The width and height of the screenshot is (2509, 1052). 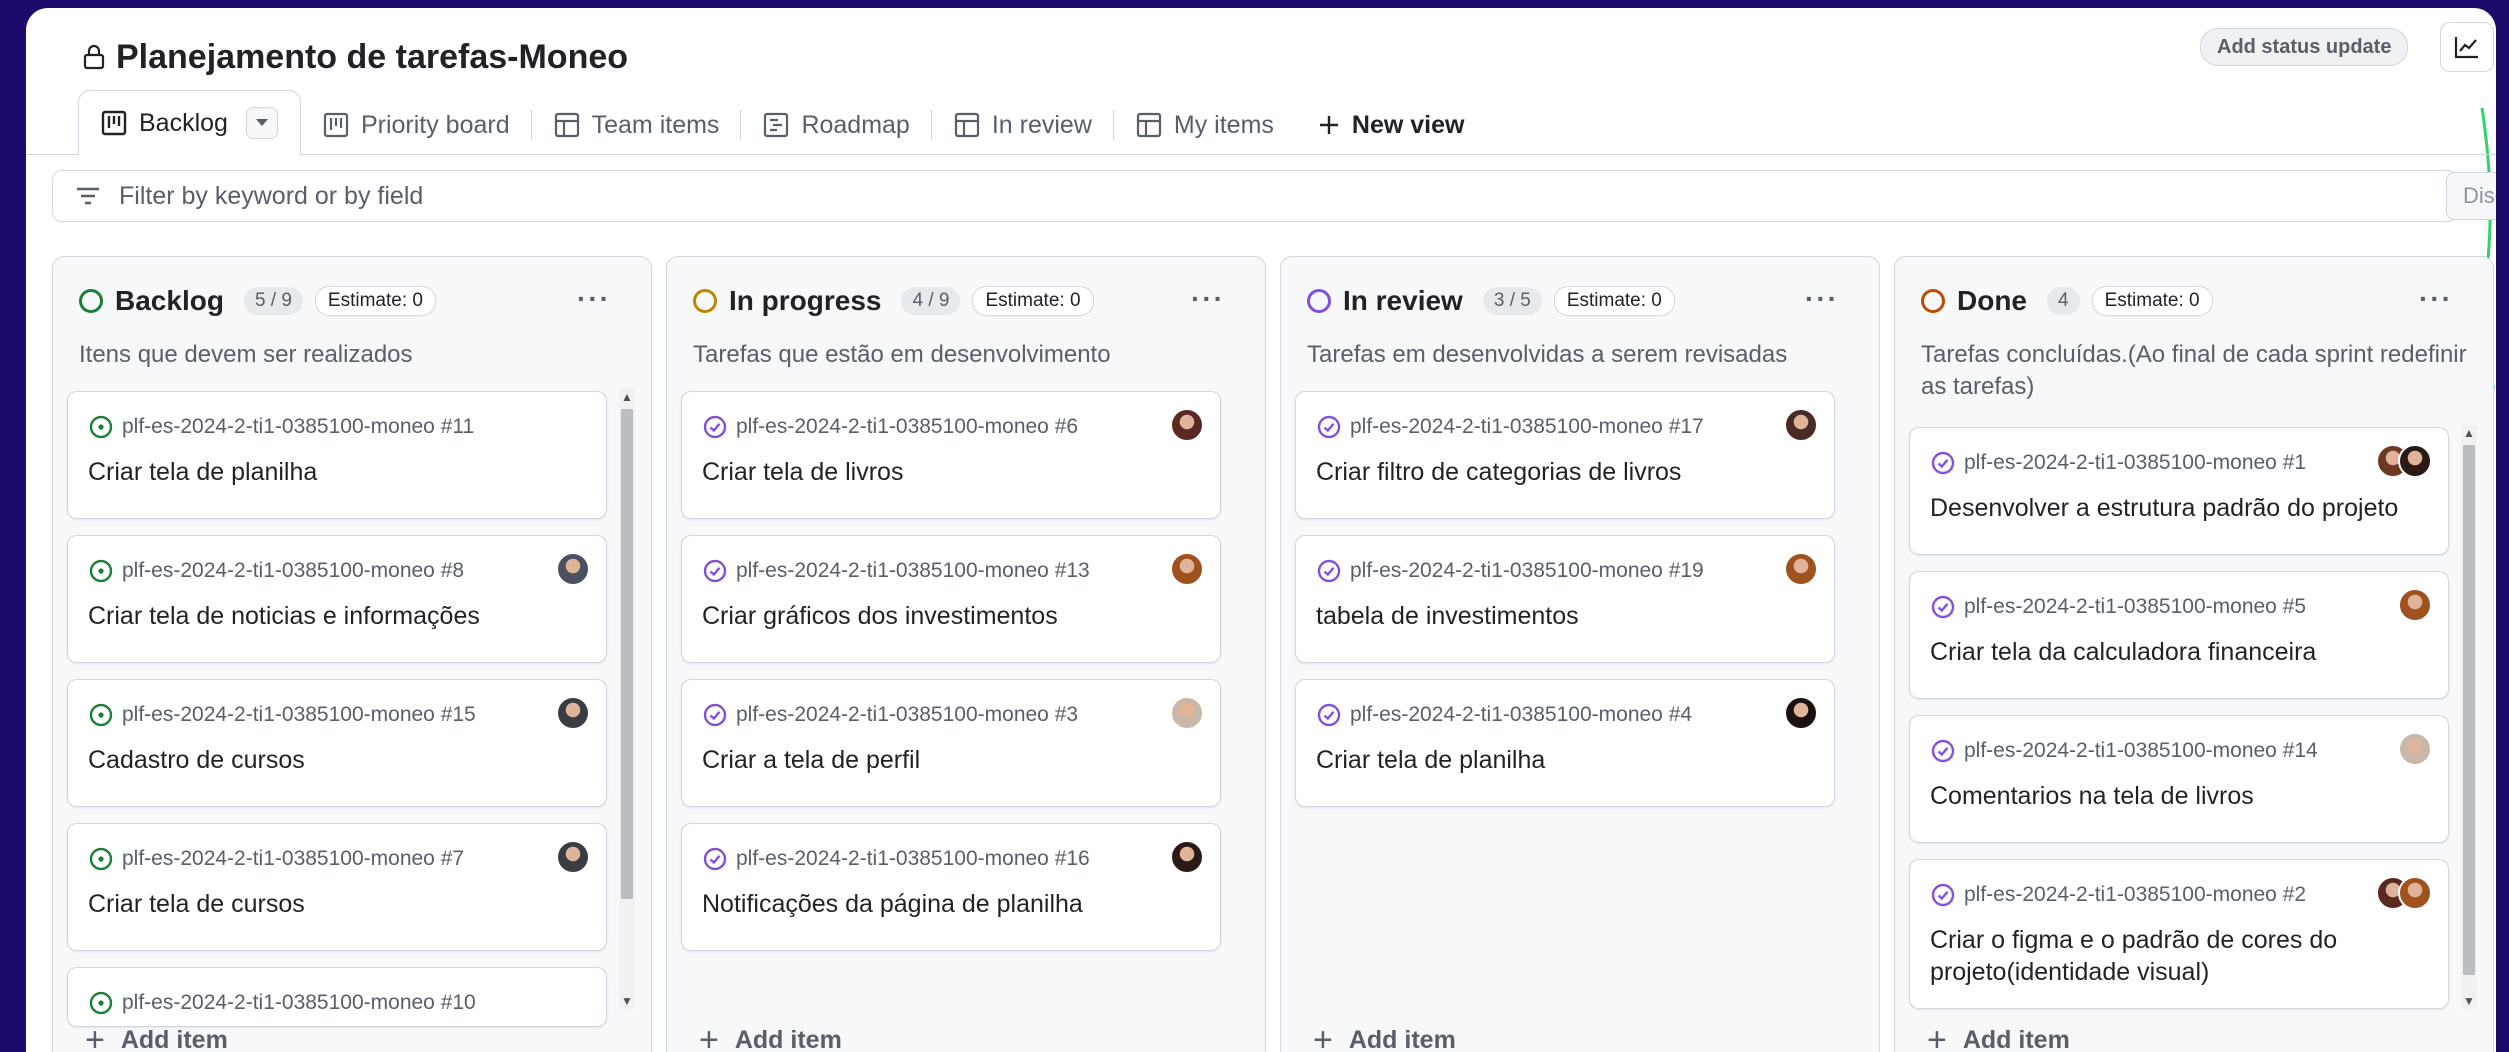 I want to click on tab-backlog: Backlog, so click(x=189, y=123).